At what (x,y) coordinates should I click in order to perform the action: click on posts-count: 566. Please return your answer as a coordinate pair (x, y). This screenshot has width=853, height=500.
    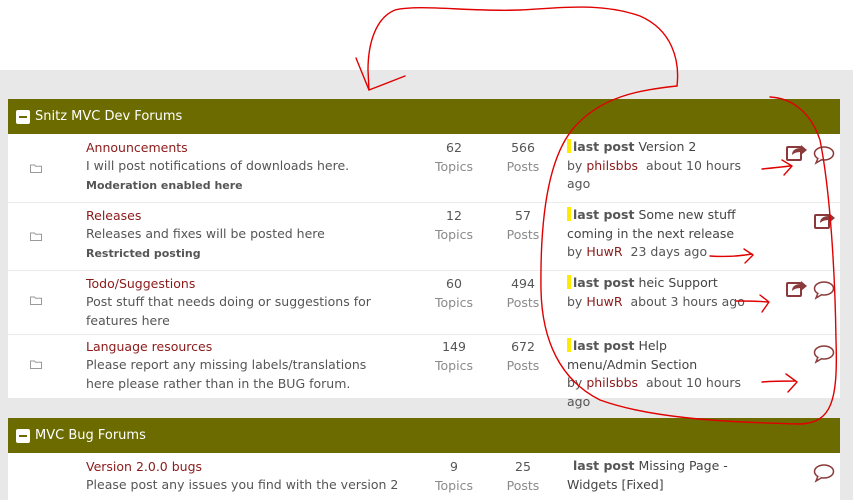
    Looking at the image, I should click on (523, 147).